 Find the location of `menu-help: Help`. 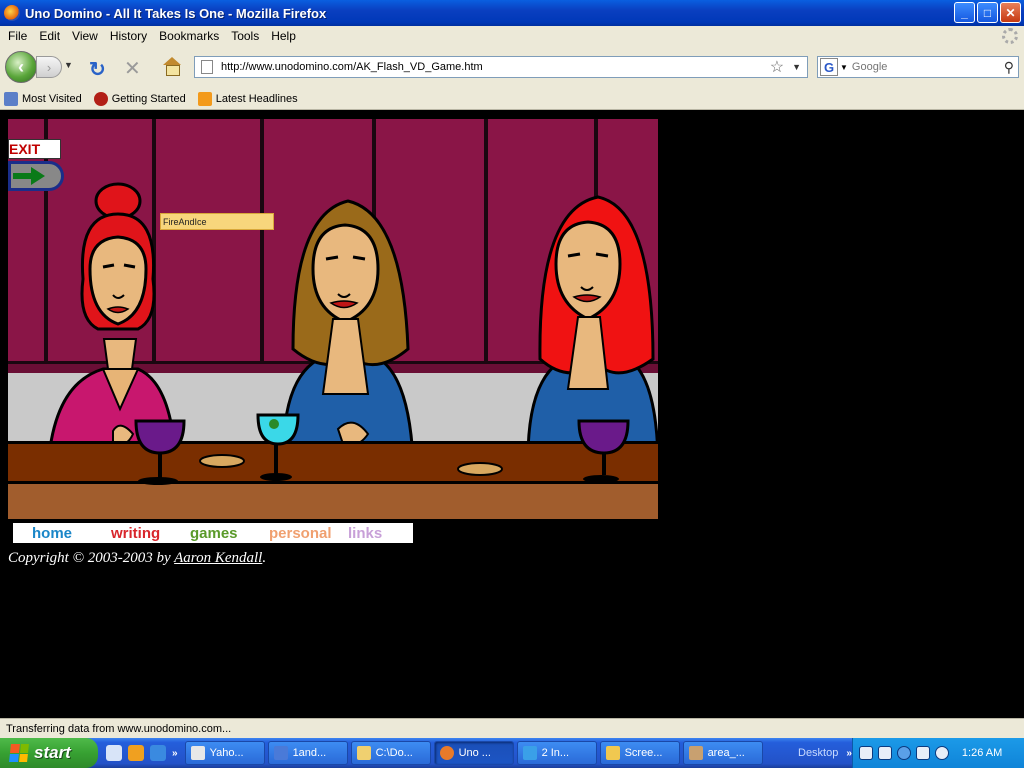

menu-help: Help is located at coordinates (283, 36).